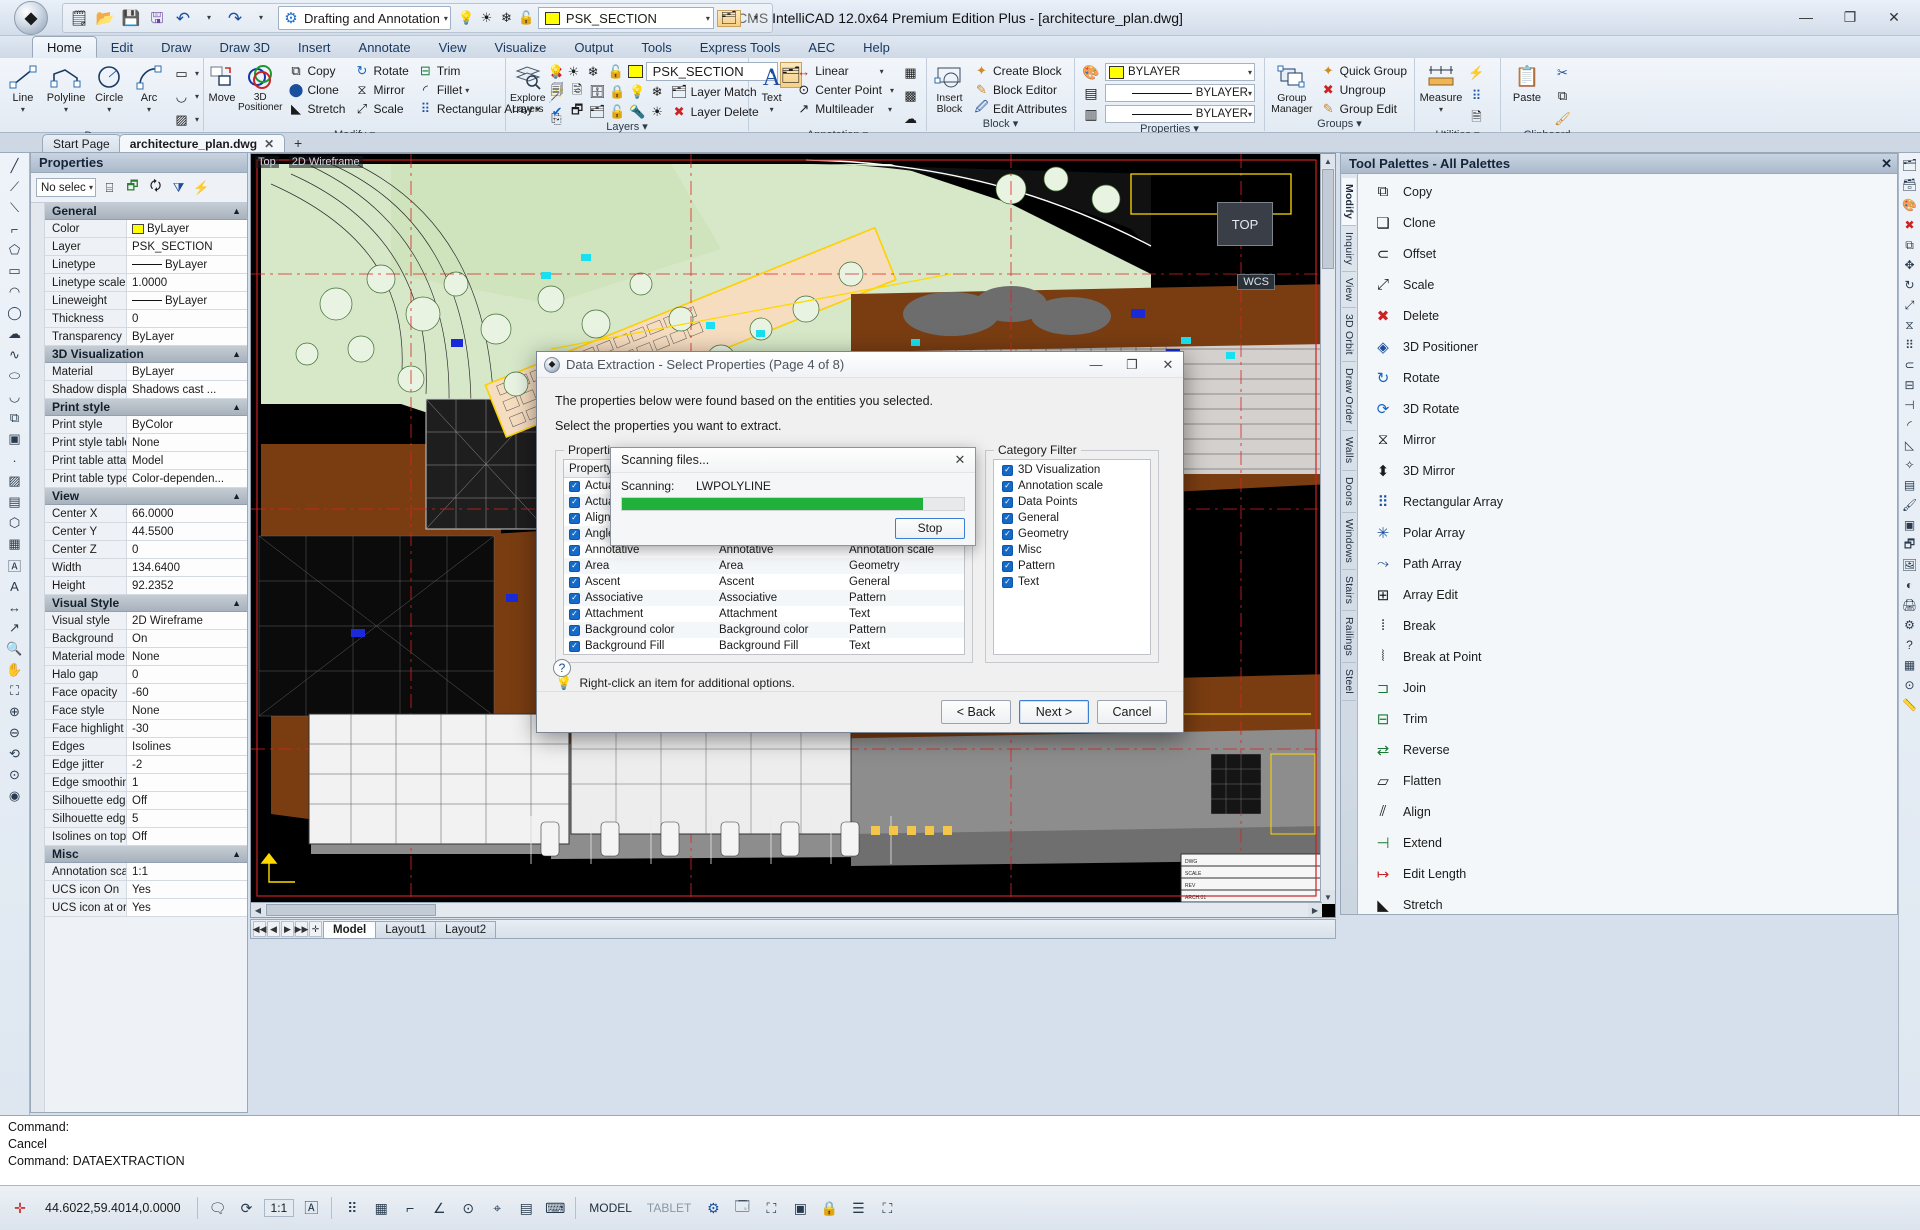 This screenshot has height=1230, width=1920. Describe the element at coordinates (187, 585) in the screenshot. I see `property-value: 92.2352` at that location.